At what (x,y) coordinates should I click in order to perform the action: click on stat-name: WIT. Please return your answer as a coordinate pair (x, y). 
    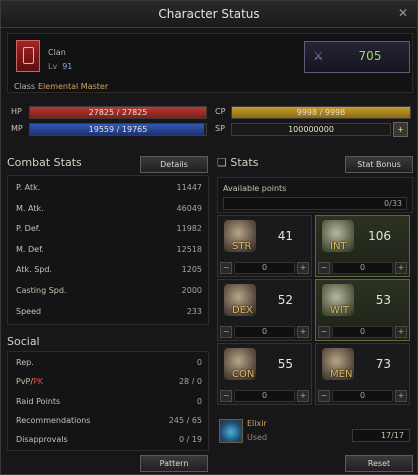
    Looking at the image, I should click on (339, 310).